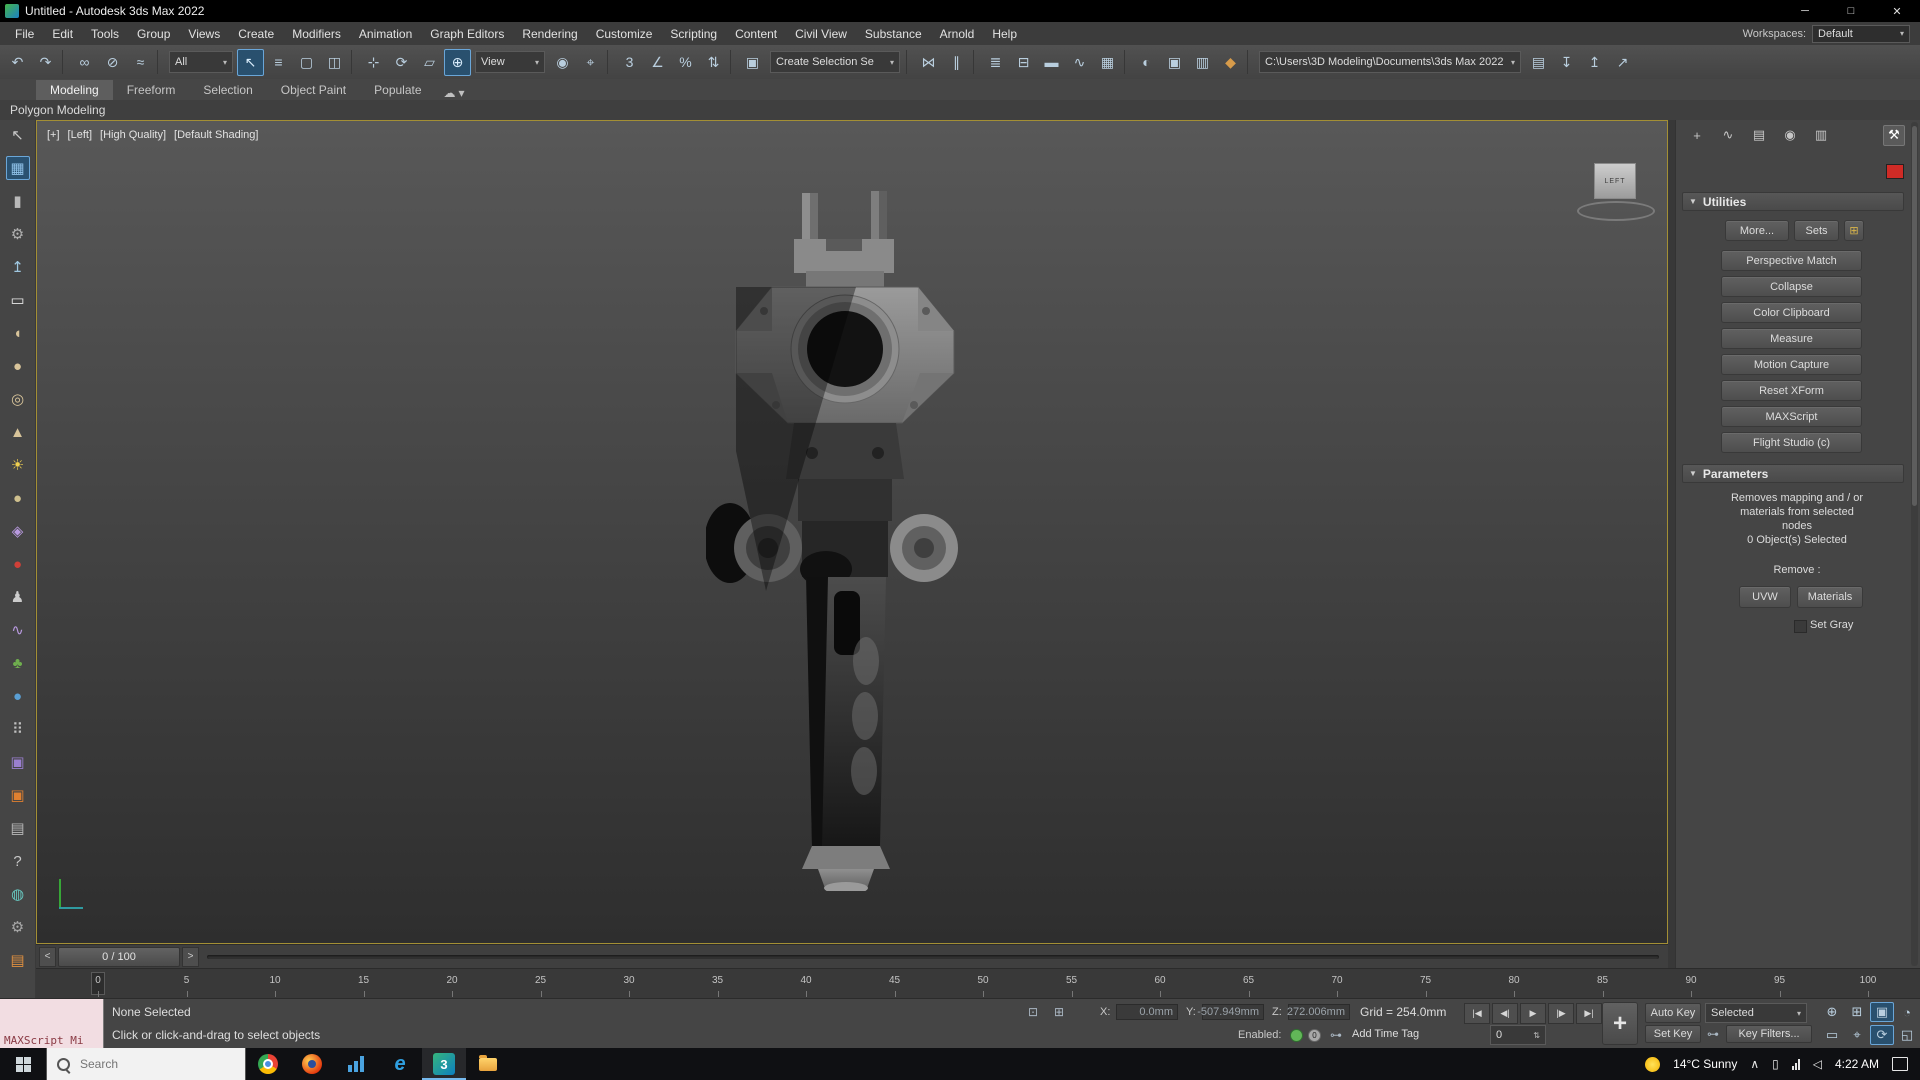 The image size is (1920, 1080). What do you see at coordinates (140, 62) in the screenshot?
I see `bind-to-space-warp-icon: ≈` at bounding box center [140, 62].